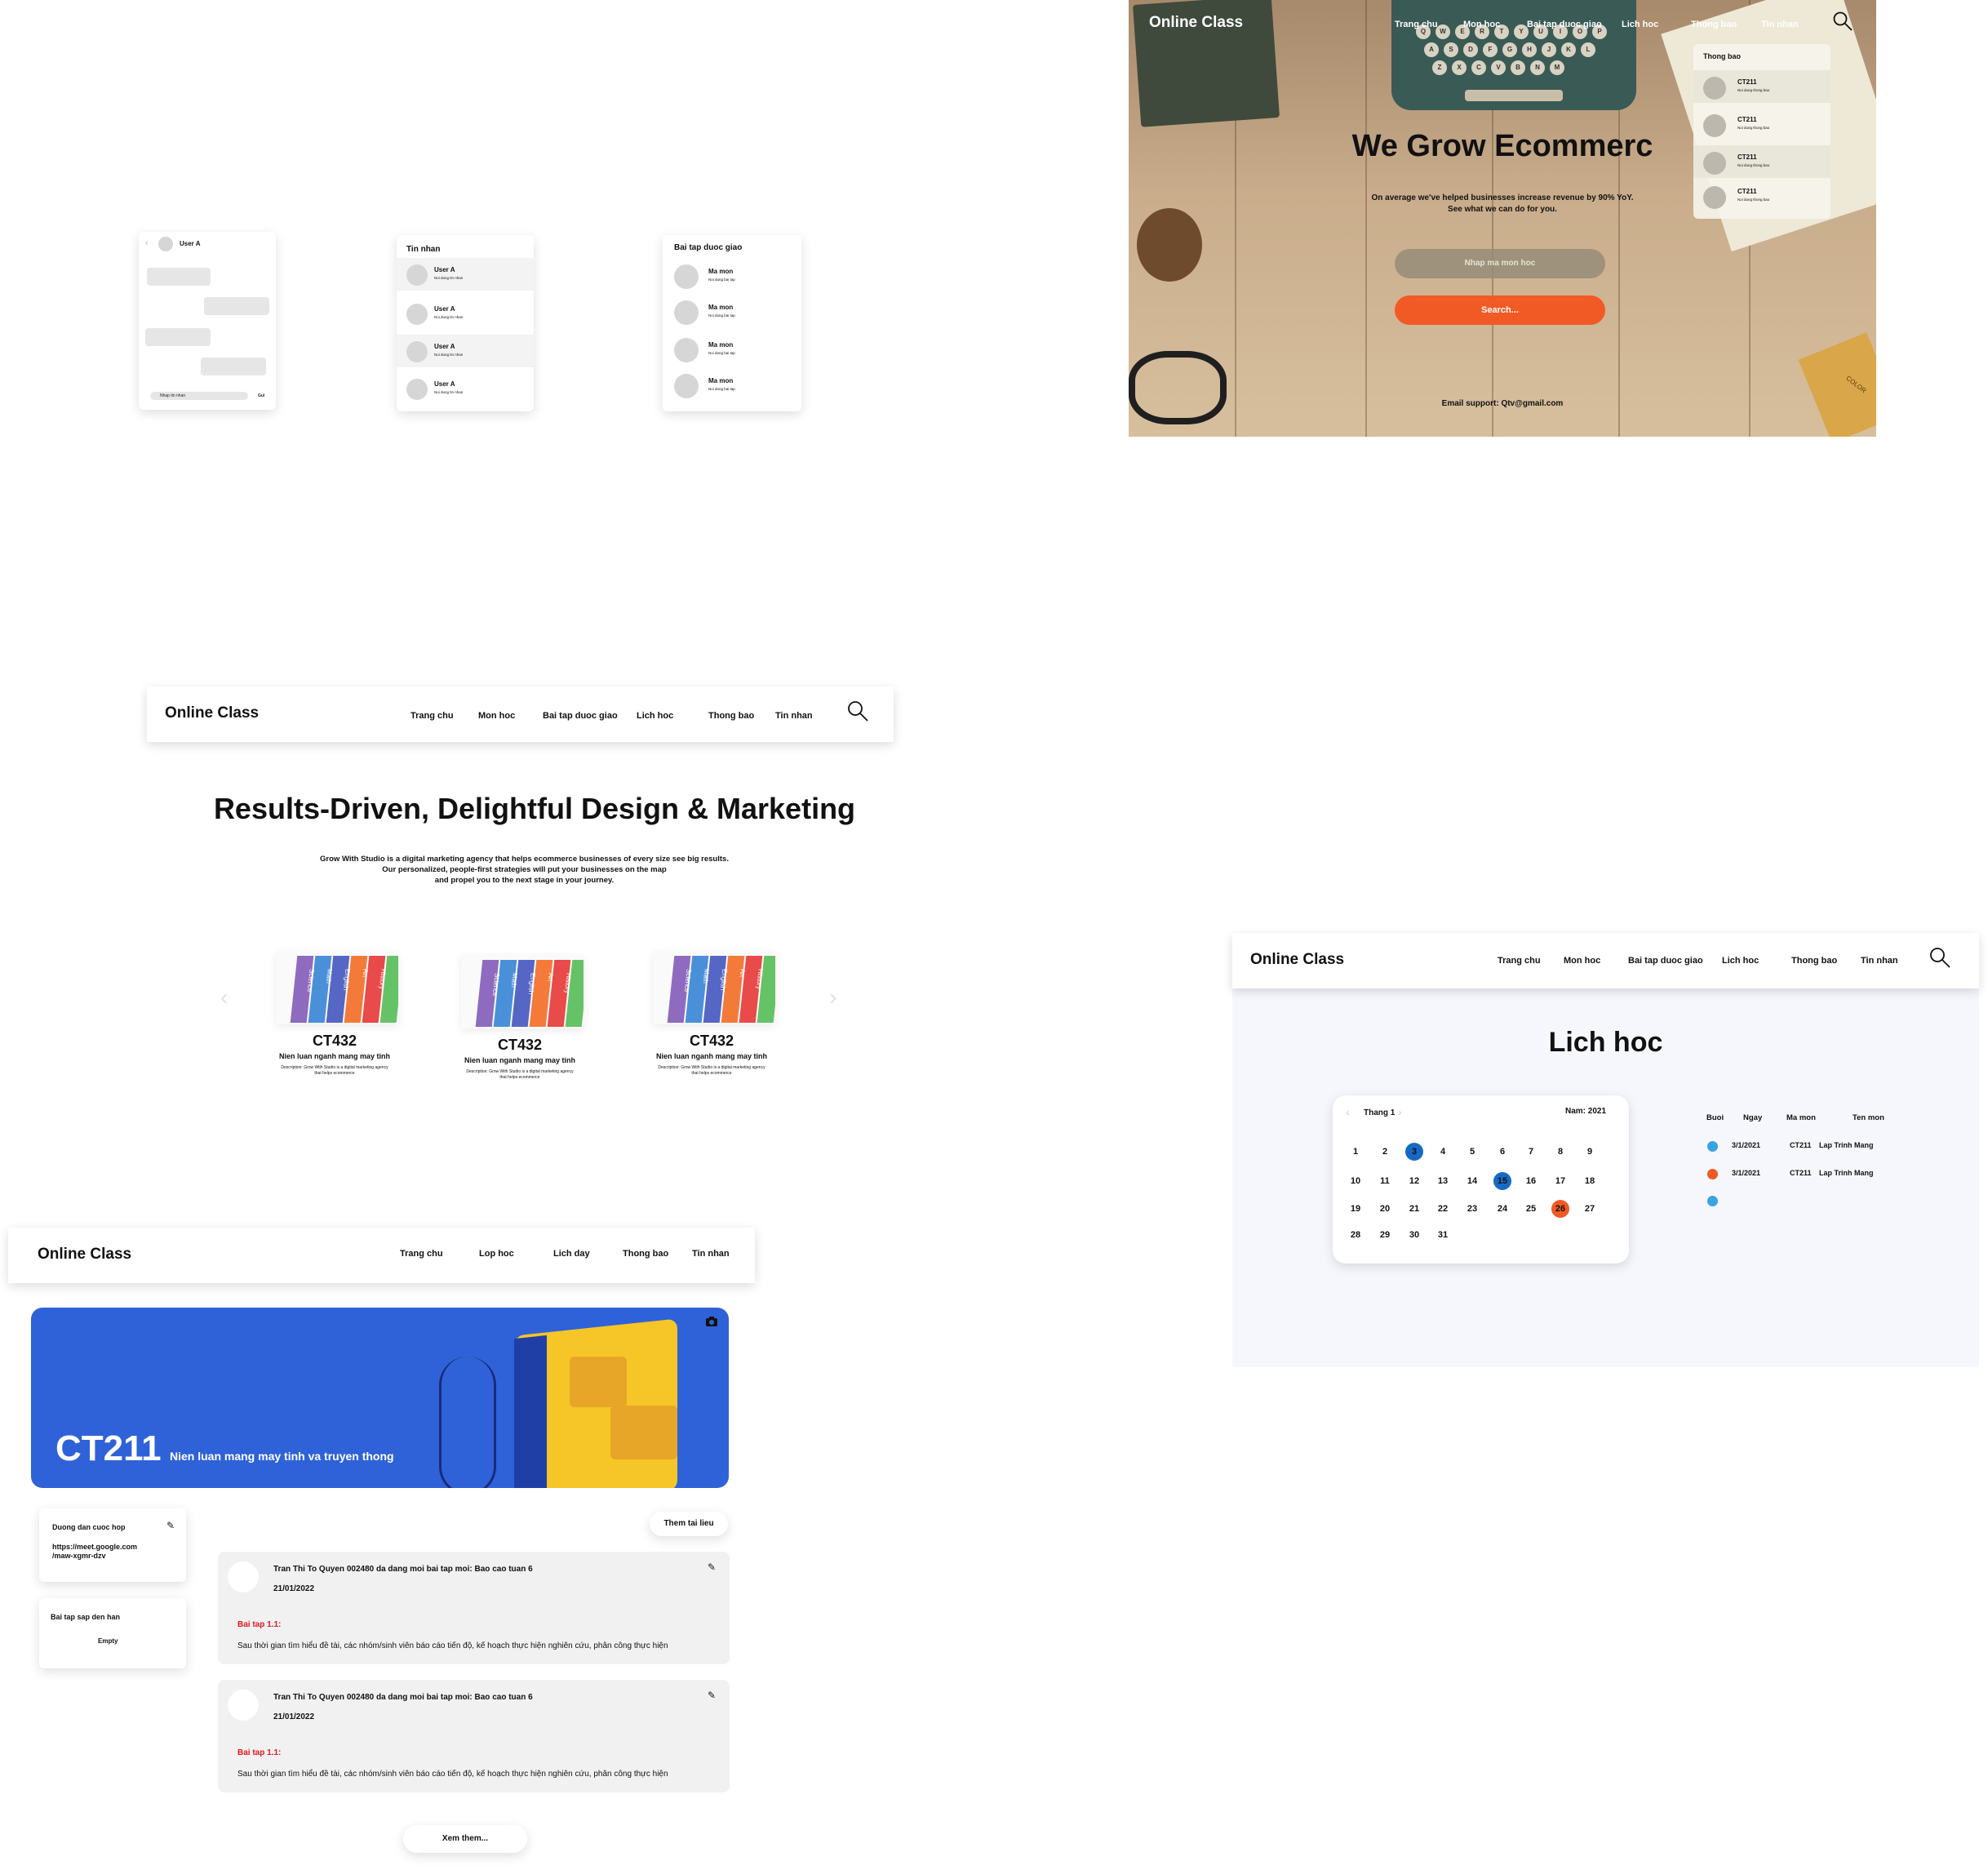 This screenshot has width=1988, height=1870. I want to click on nav-link: Lich day, so click(571, 1254).